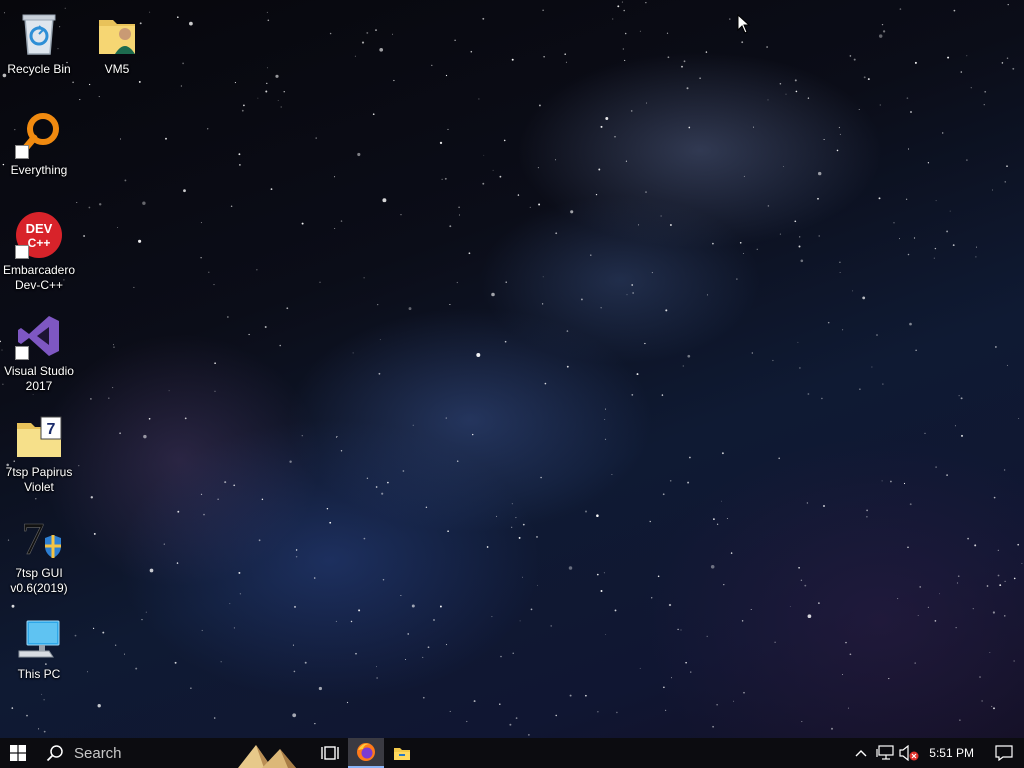 Image resolution: width=1024 pixels, height=768 pixels. I want to click on visual-studio-icon, so click(39, 336).